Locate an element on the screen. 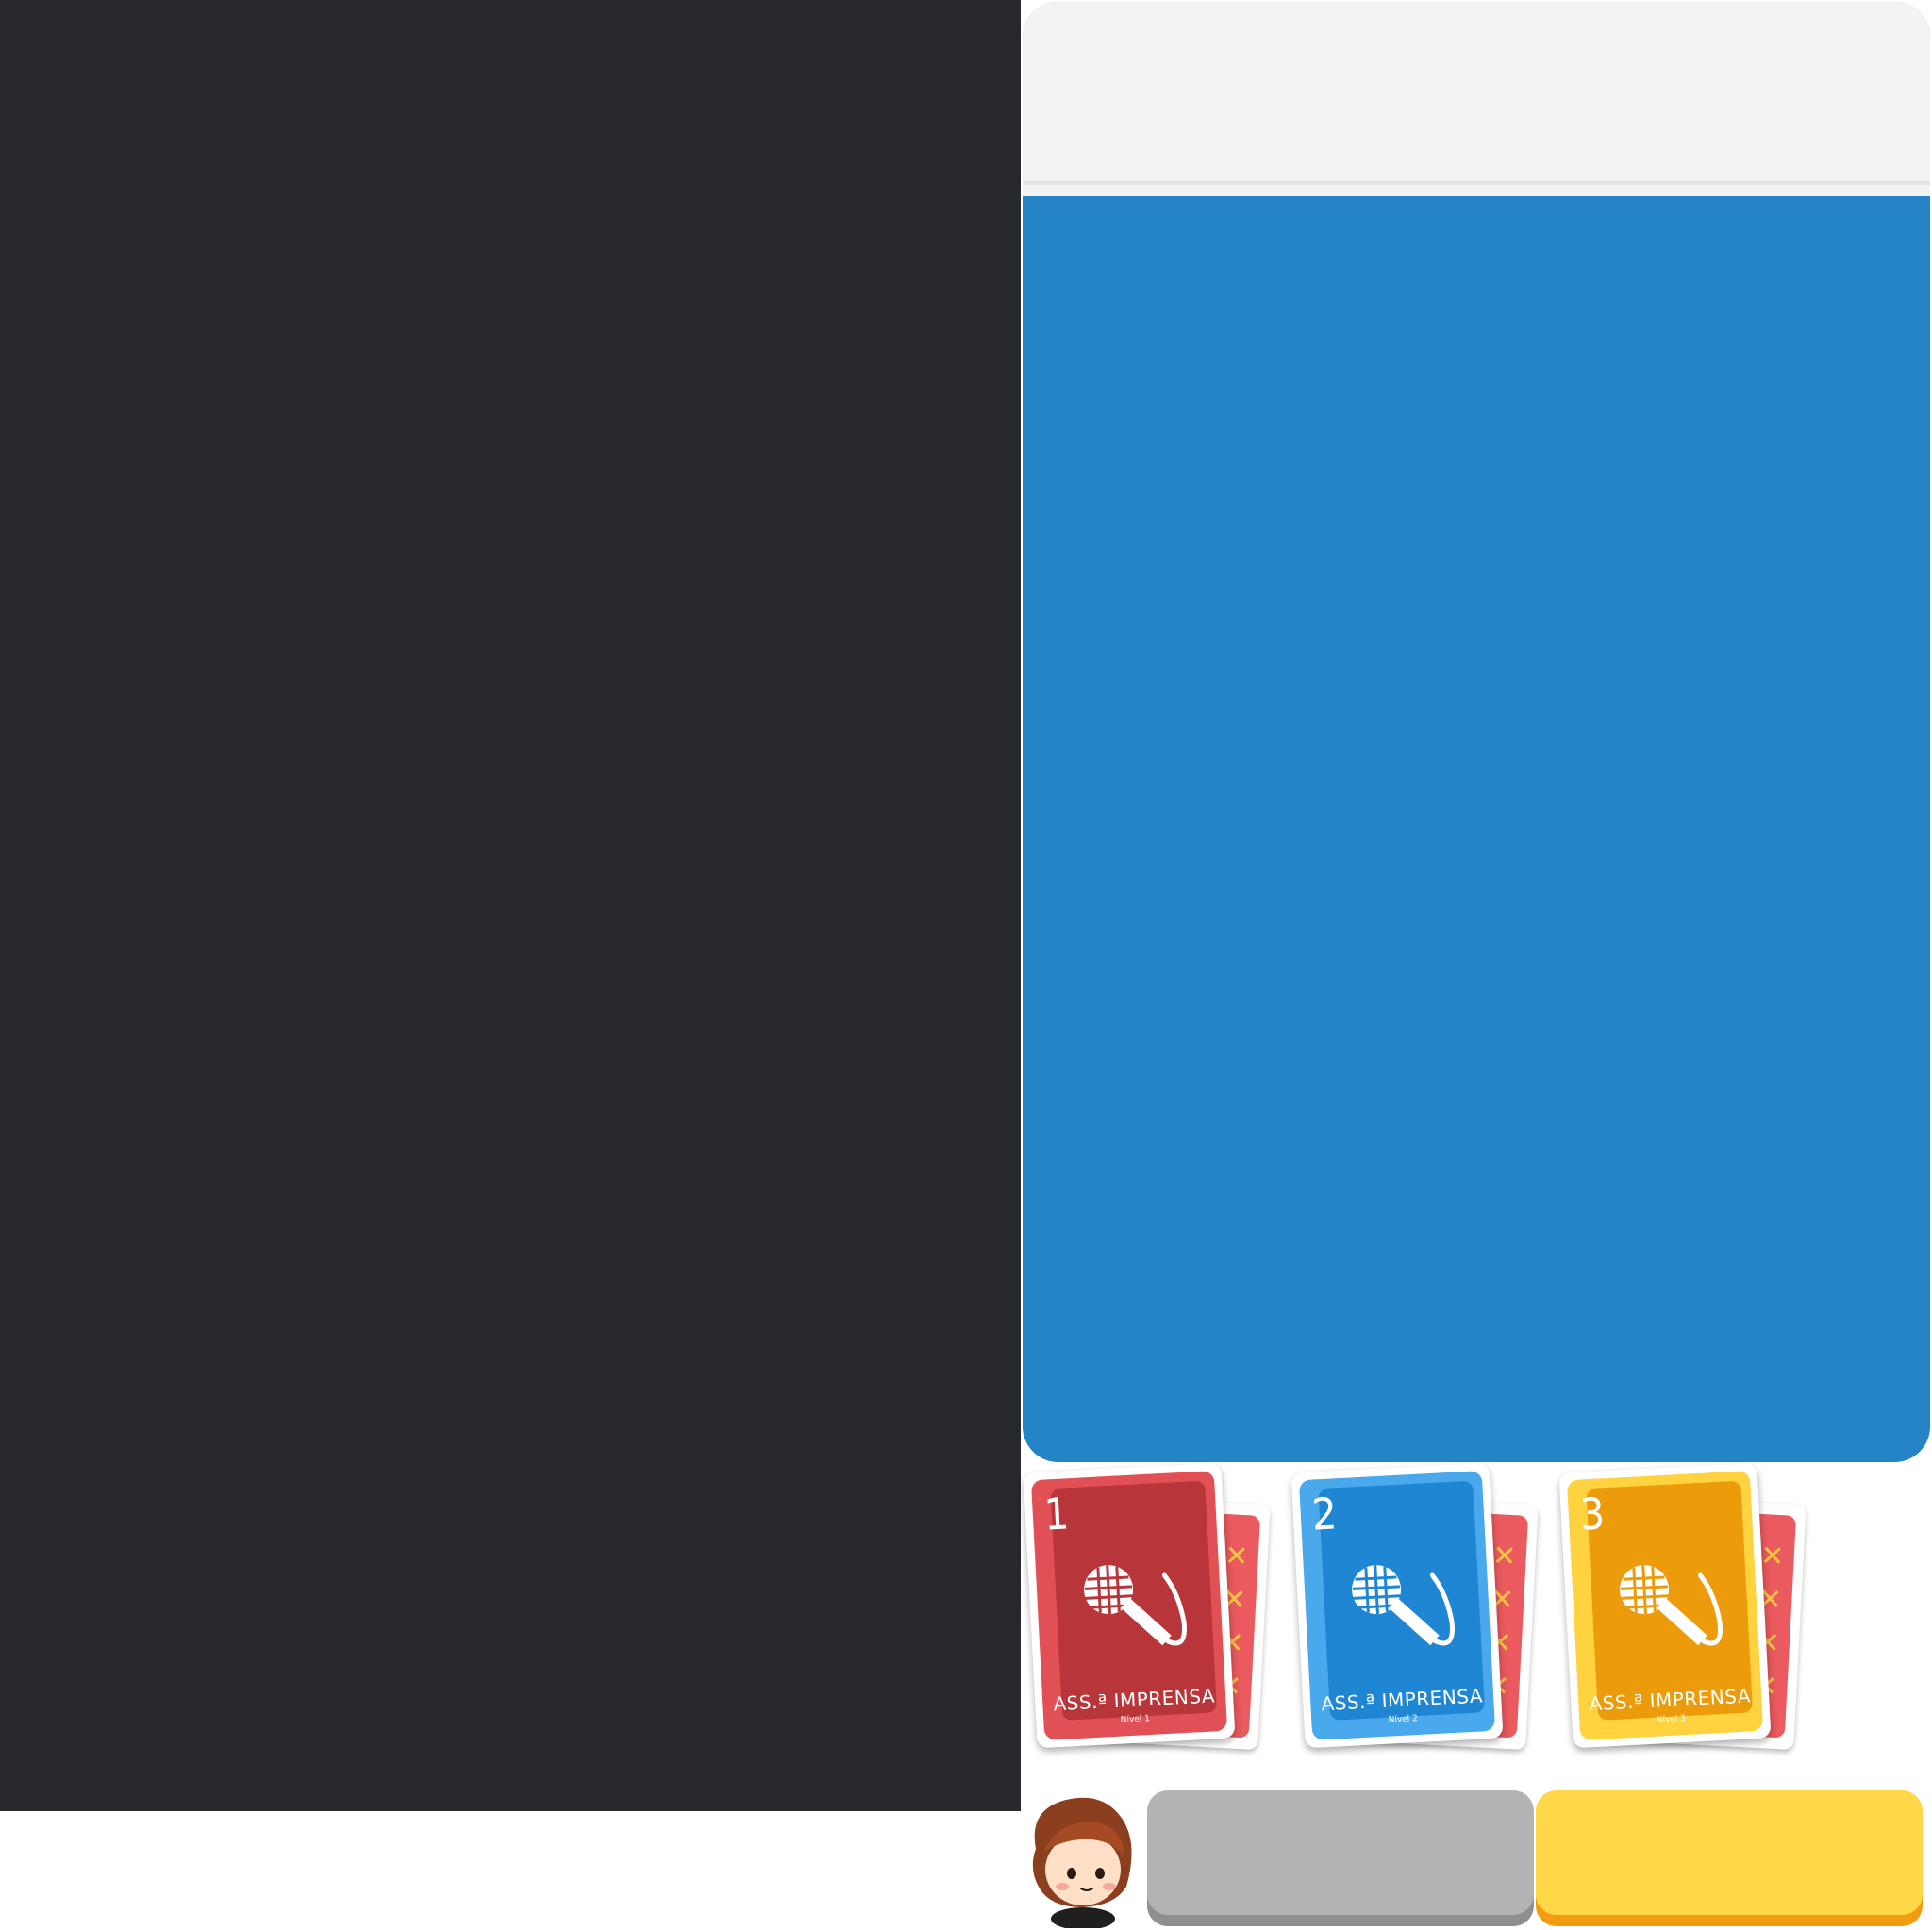 Image resolution: width=1932 pixels, height=1930 pixels. card-slot-1: ✕ ✕ ✕ ✕ 1 ASS.ª IMPRENSA Nível 1 is located at coordinates (1156, 1623).